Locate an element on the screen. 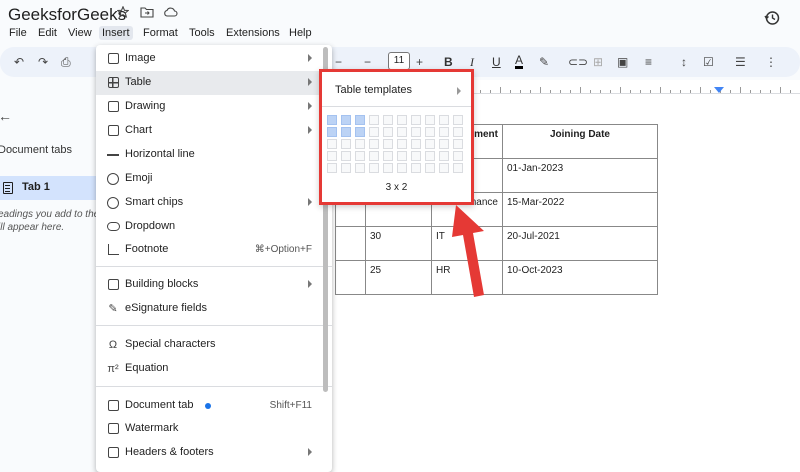  menu-edit: Edit is located at coordinates (47, 33).